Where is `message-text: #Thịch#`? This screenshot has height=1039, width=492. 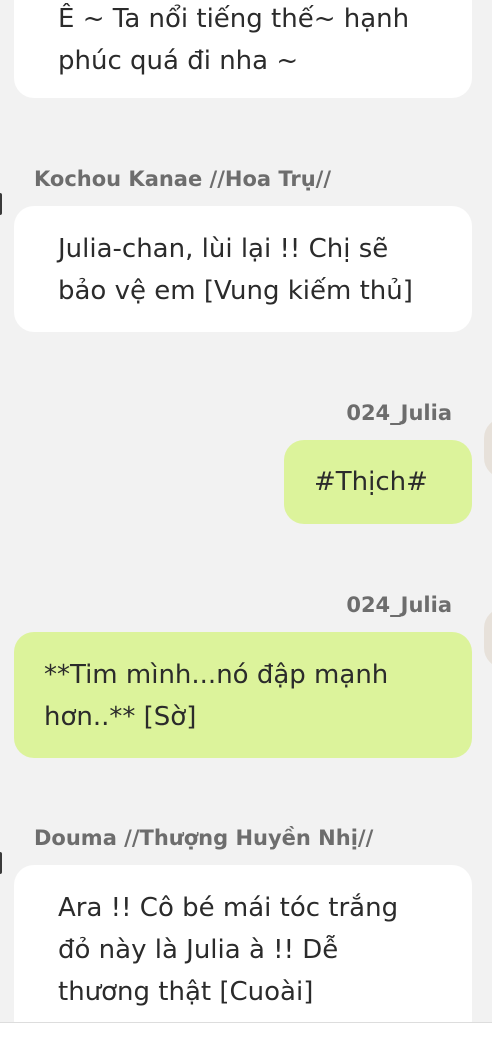
message-text: #Thịch# is located at coordinates (371, 482).